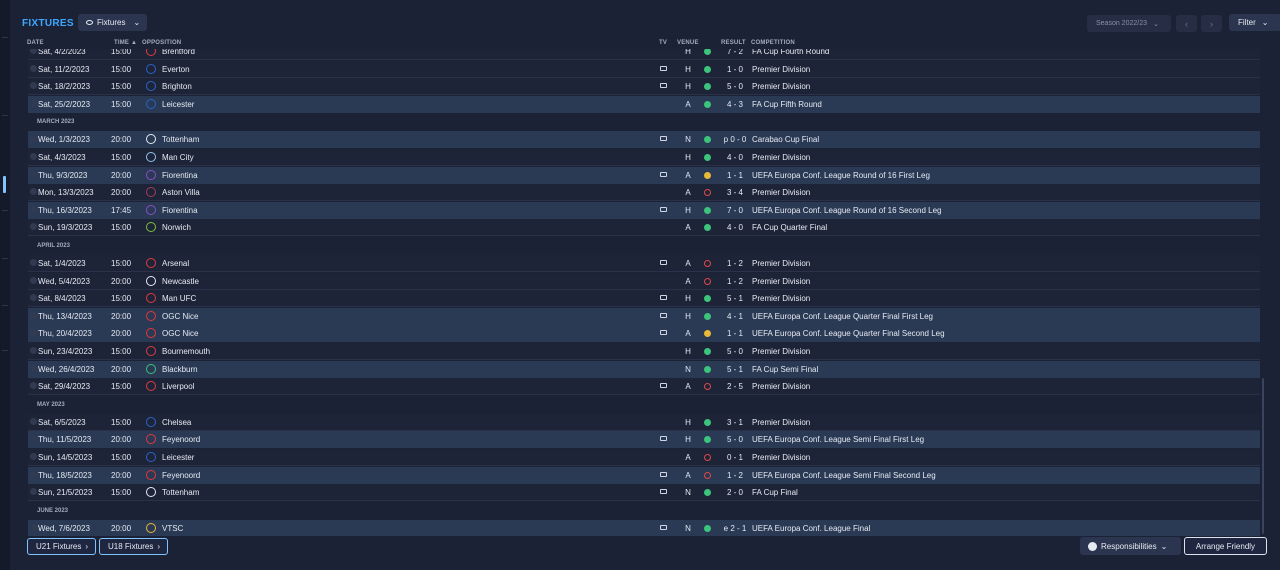 This screenshot has height=570, width=1280. Describe the element at coordinates (1129, 23) in the screenshot. I see `season-dropdown: Season 2022/23 ⌄` at that location.